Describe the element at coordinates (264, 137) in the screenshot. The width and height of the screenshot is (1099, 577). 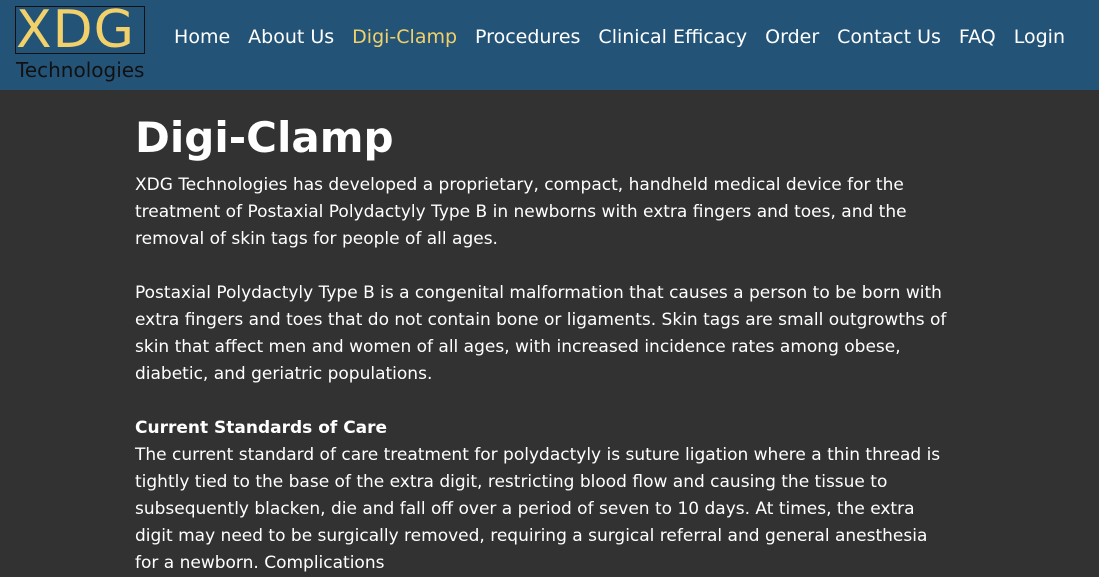
I see `page-title: Digi-Clamp` at that location.